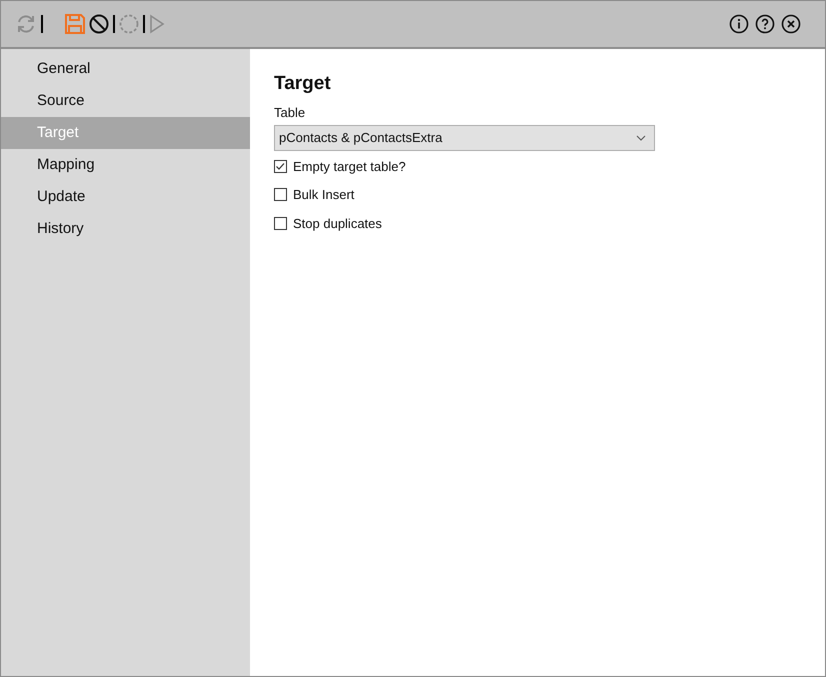 Image resolution: width=826 pixels, height=677 pixels. Describe the element at coordinates (765, 24) in the screenshot. I see `help-icon` at that location.